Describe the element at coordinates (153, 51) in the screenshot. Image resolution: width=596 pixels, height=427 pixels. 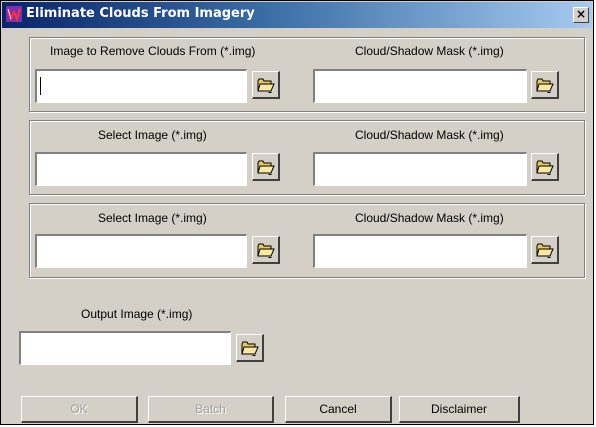
I see `image-label-1: Image to Remove Clouds From (*.img)` at that location.